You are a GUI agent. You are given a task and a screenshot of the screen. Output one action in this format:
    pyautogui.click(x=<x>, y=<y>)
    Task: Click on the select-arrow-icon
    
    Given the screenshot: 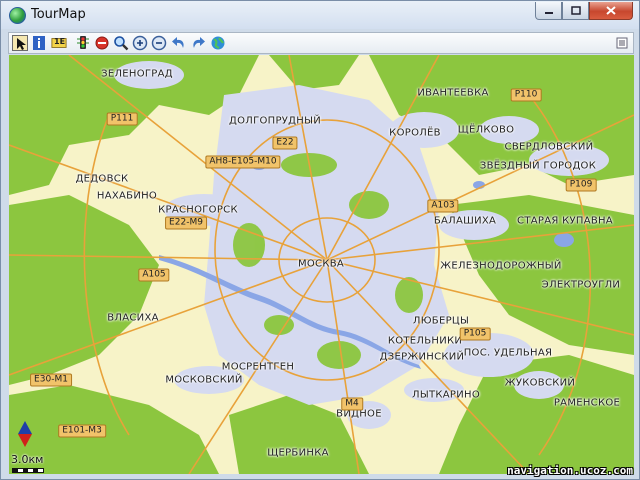 What is the action you would take?
    pyautogui.click(x=21, y=44)
    